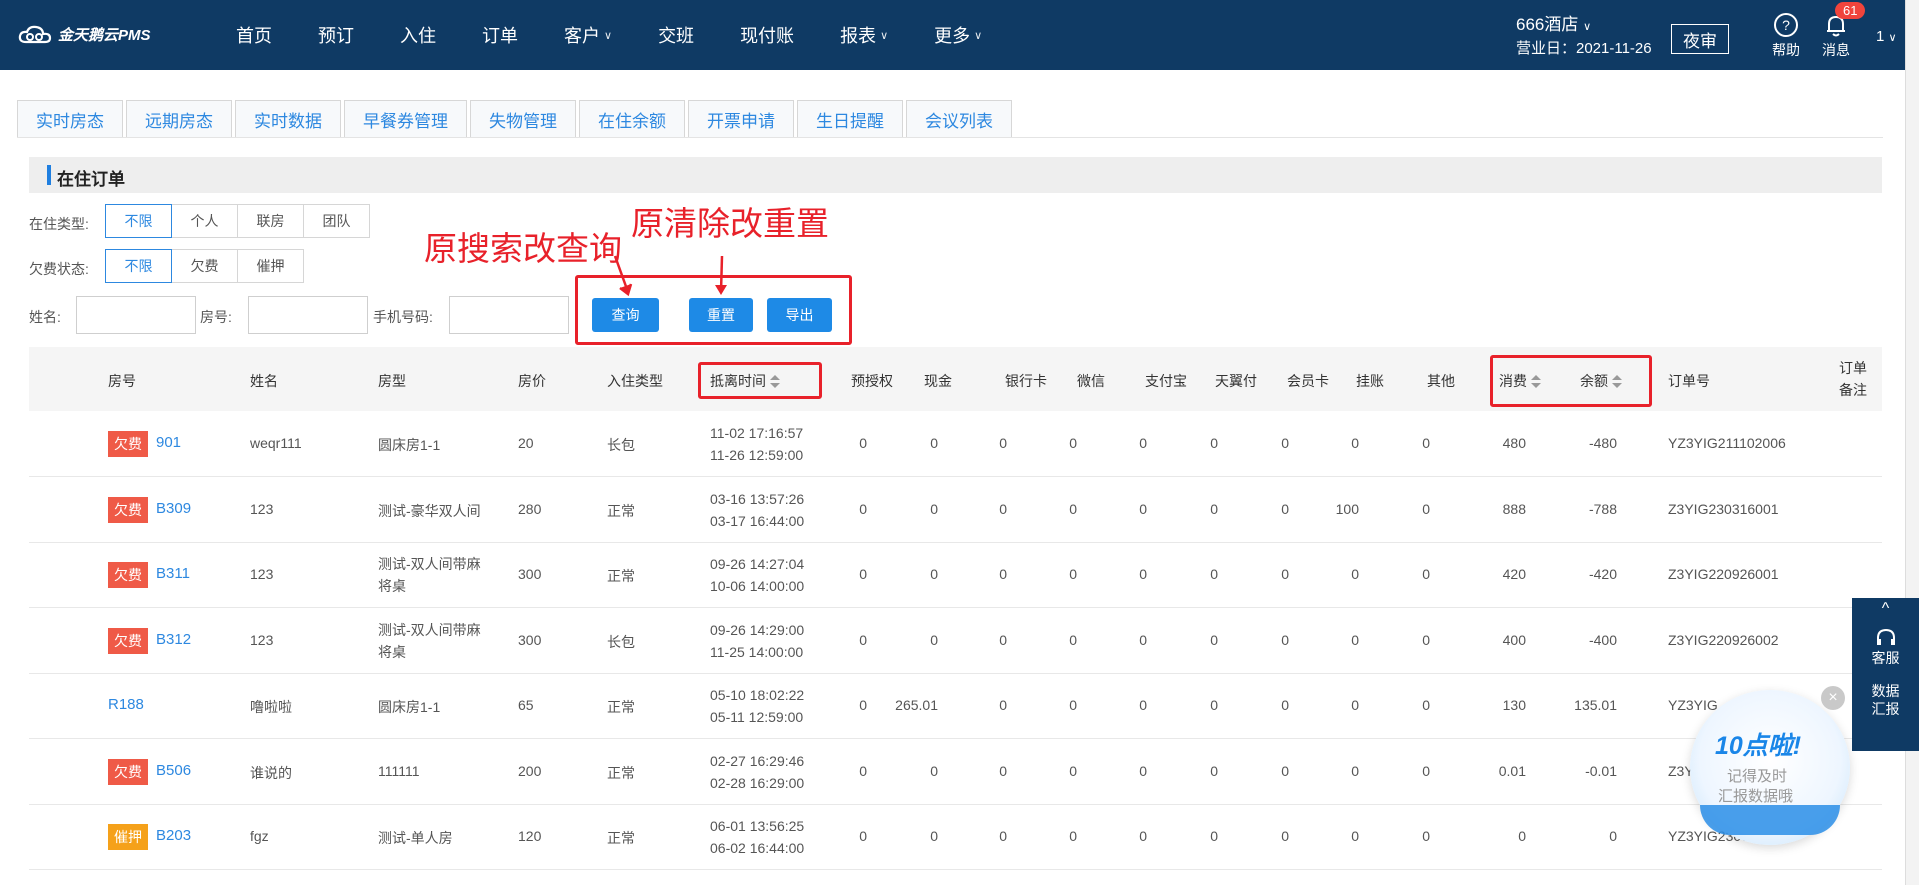 This screenshot has width=1919, height=885. I want to click on tab-1: 远期房态, so click(179, 119).